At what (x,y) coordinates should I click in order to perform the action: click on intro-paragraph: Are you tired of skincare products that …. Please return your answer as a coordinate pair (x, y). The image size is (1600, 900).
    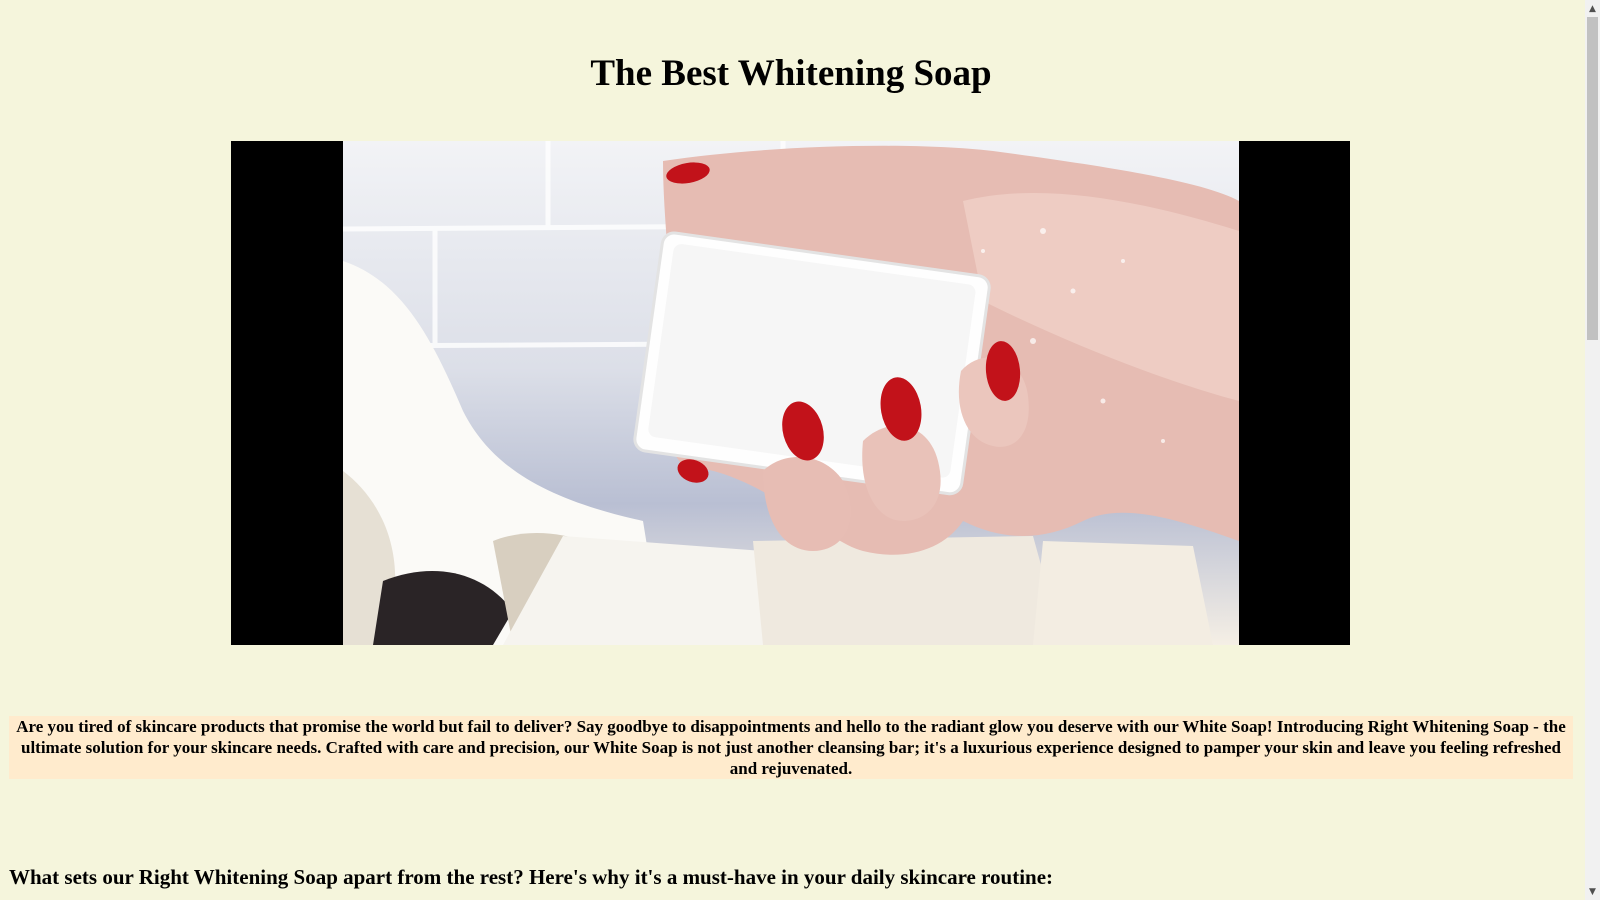
    Looking at the image, I should click on (791, 747).